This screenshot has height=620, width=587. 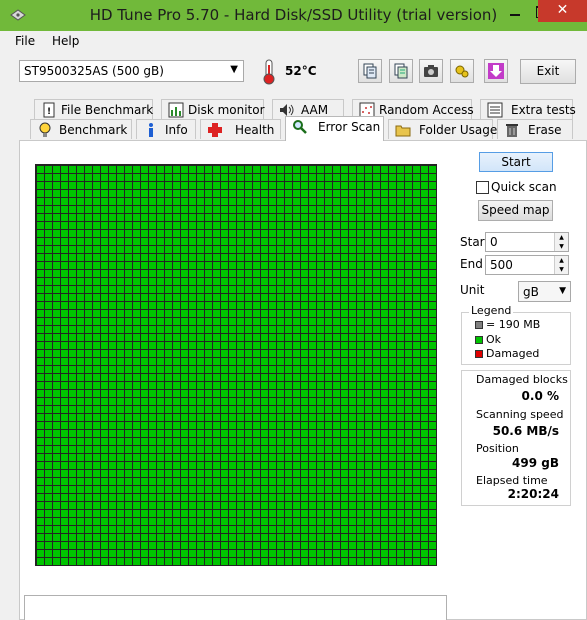 I want to click on trash-icon, so click(x=512, y=130).